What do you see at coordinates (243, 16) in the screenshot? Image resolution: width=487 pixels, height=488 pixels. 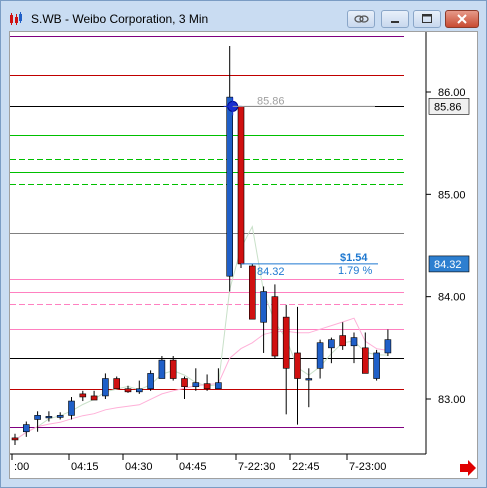 I see `title-bar: S.WB - Weibo Corporation, 3 Min` at bounding box center [243, 16].